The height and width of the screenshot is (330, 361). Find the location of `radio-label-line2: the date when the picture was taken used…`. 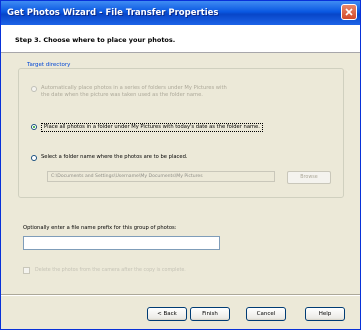

radio-label-line2: the date when the picture was taken used… is located at coordinates (122, 95).